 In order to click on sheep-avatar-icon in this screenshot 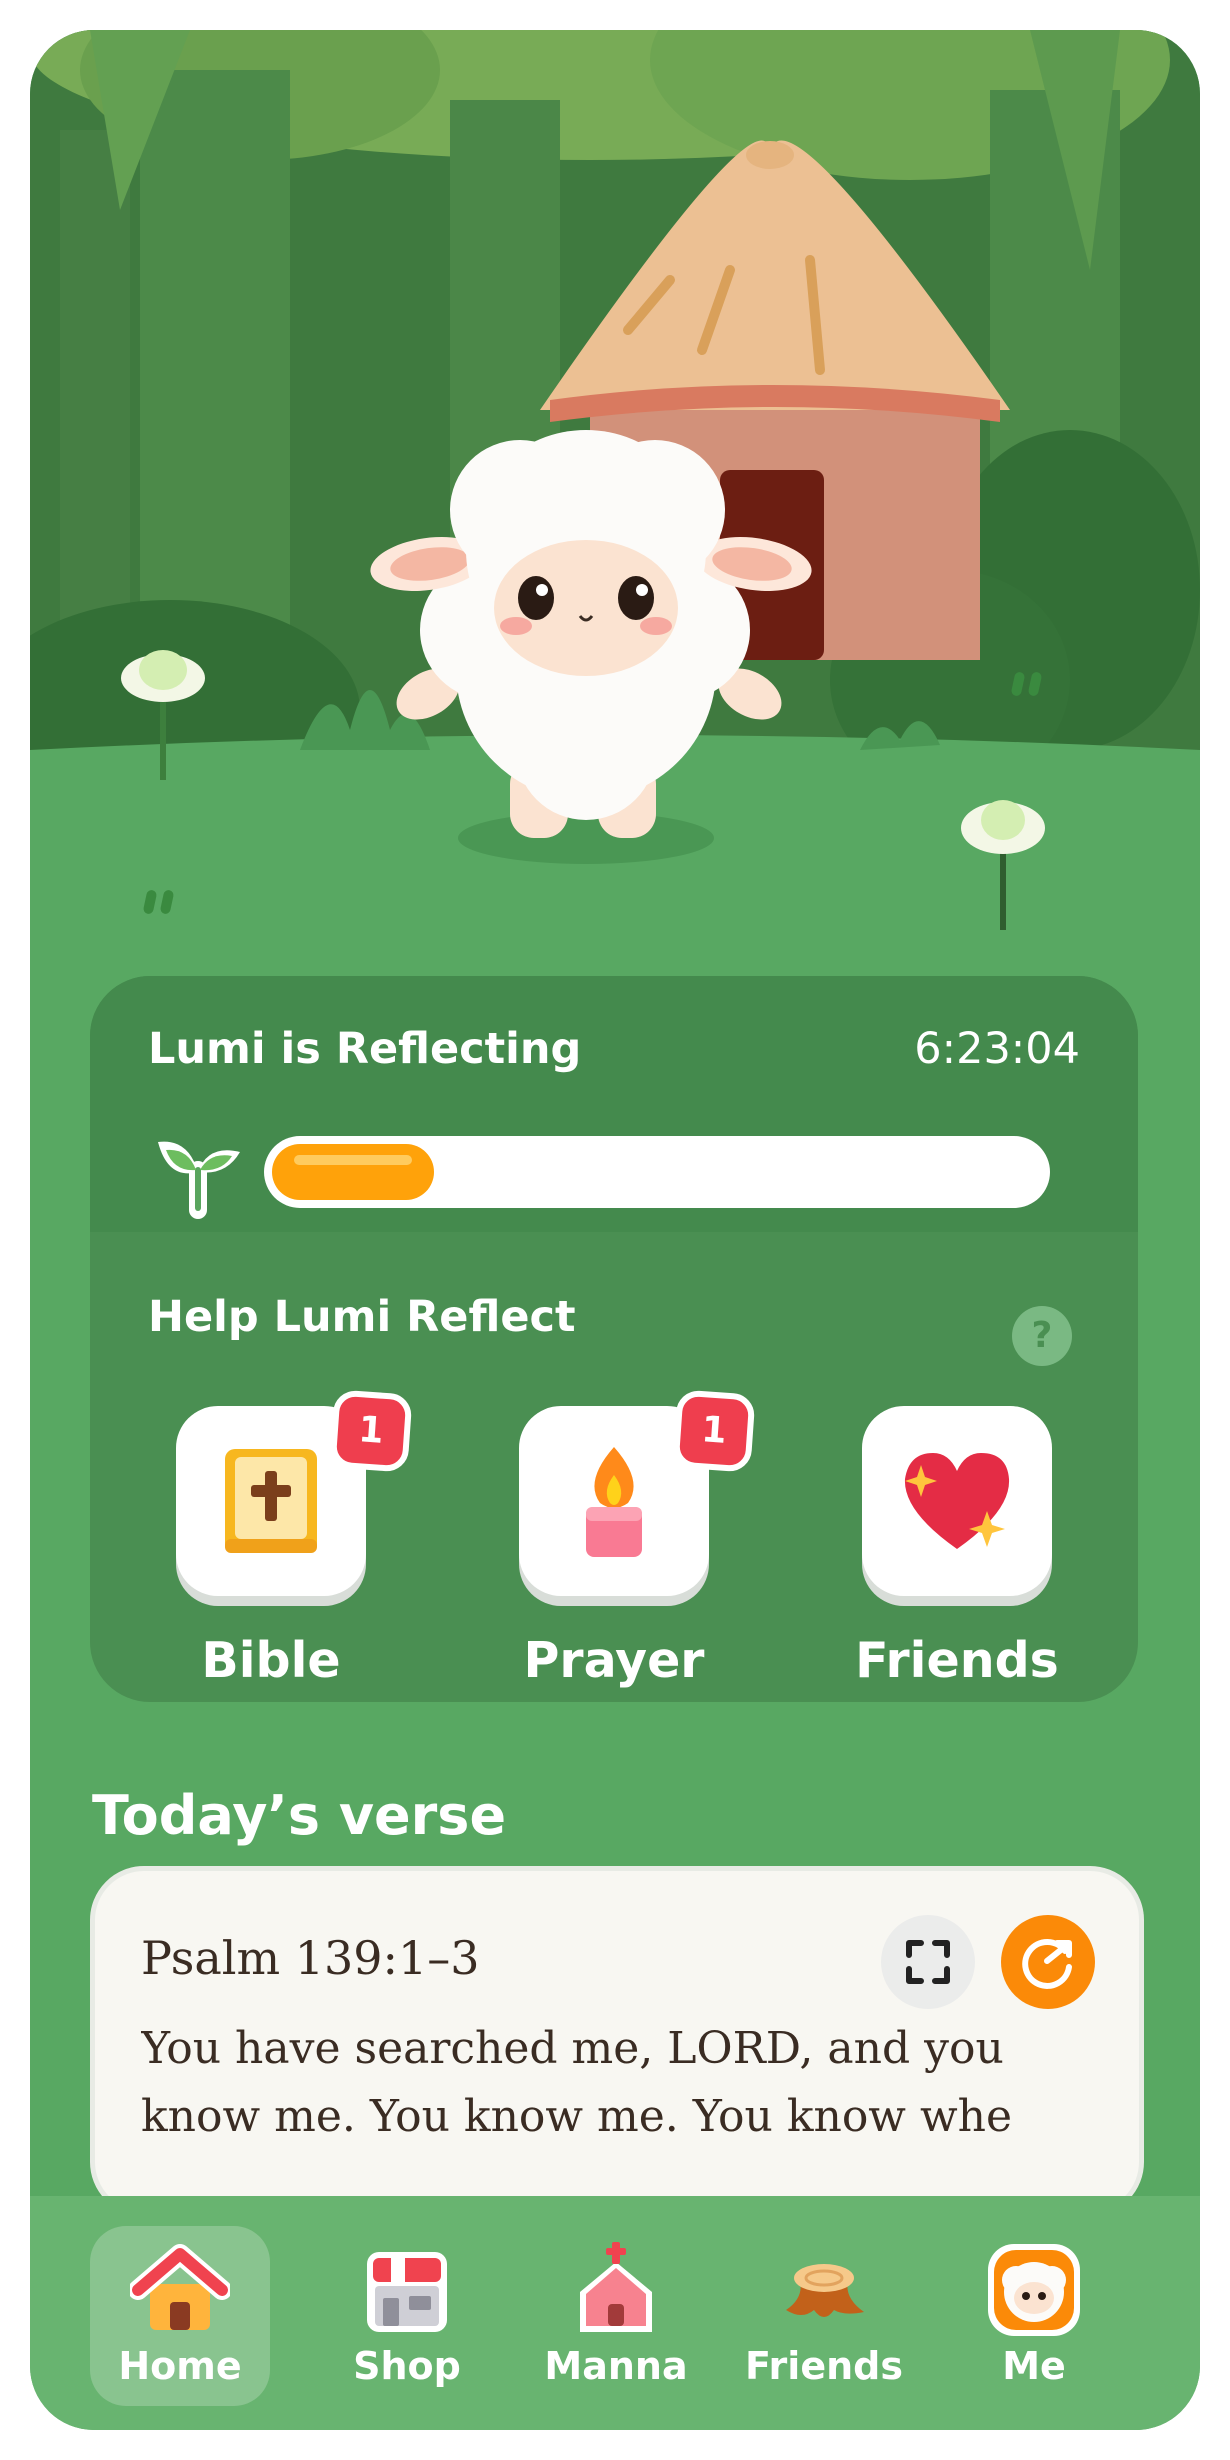, I will do `click(1034, 2290)`.